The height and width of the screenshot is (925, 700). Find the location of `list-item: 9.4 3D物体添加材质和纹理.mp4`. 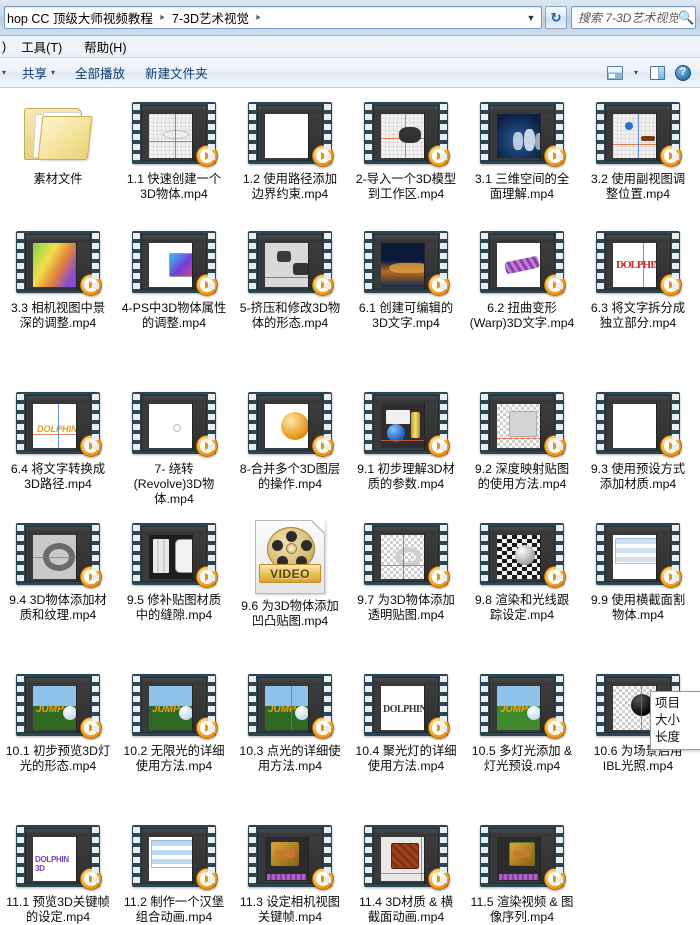

list-item: 9.4 3D物体添加材质和纹理.mp4 is located at coordinates (58, 587).